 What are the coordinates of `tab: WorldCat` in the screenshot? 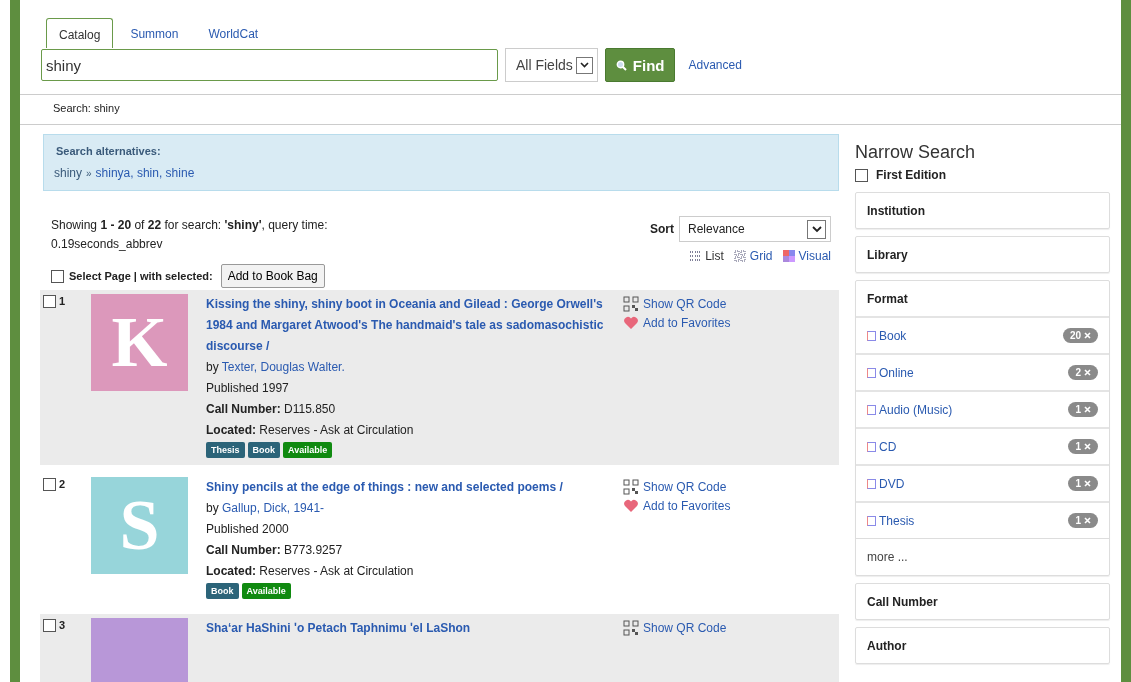 It's located at (233, 32).